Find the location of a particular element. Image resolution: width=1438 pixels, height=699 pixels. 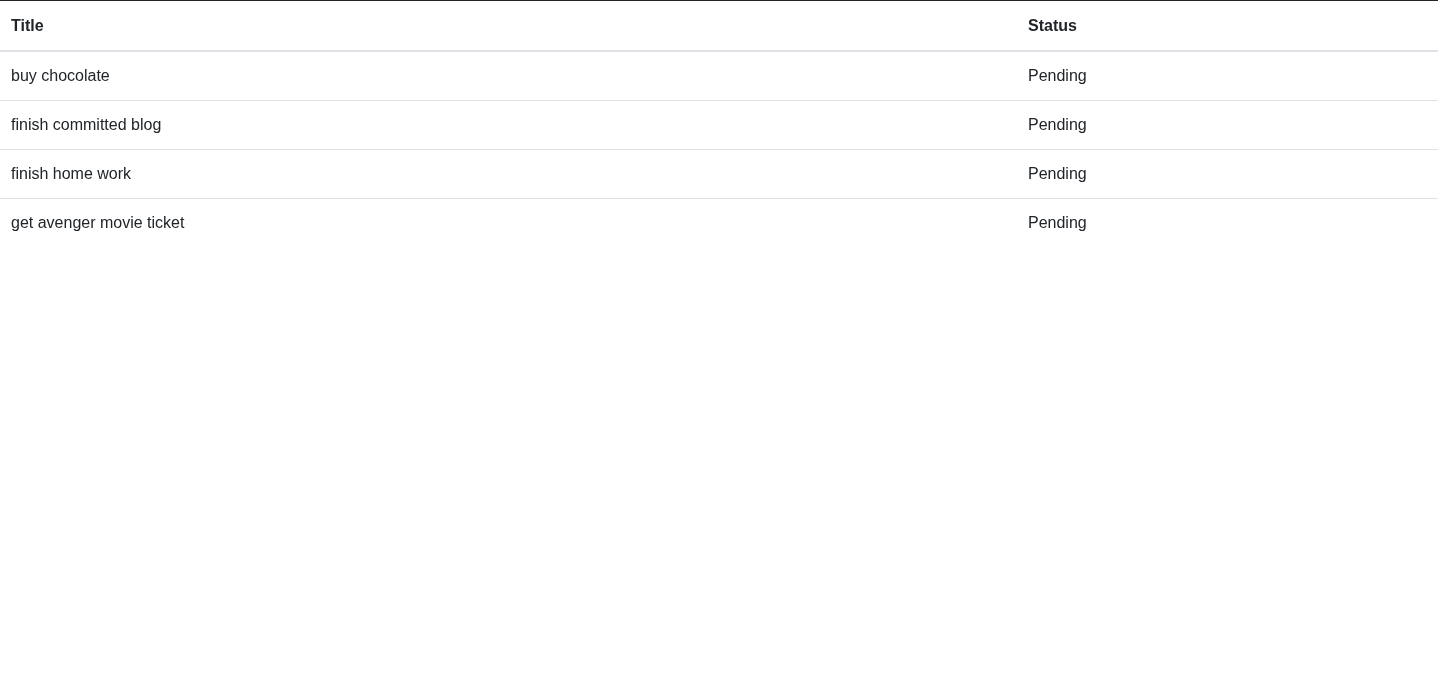

column-header: Title is located at coordinates (508, 25).